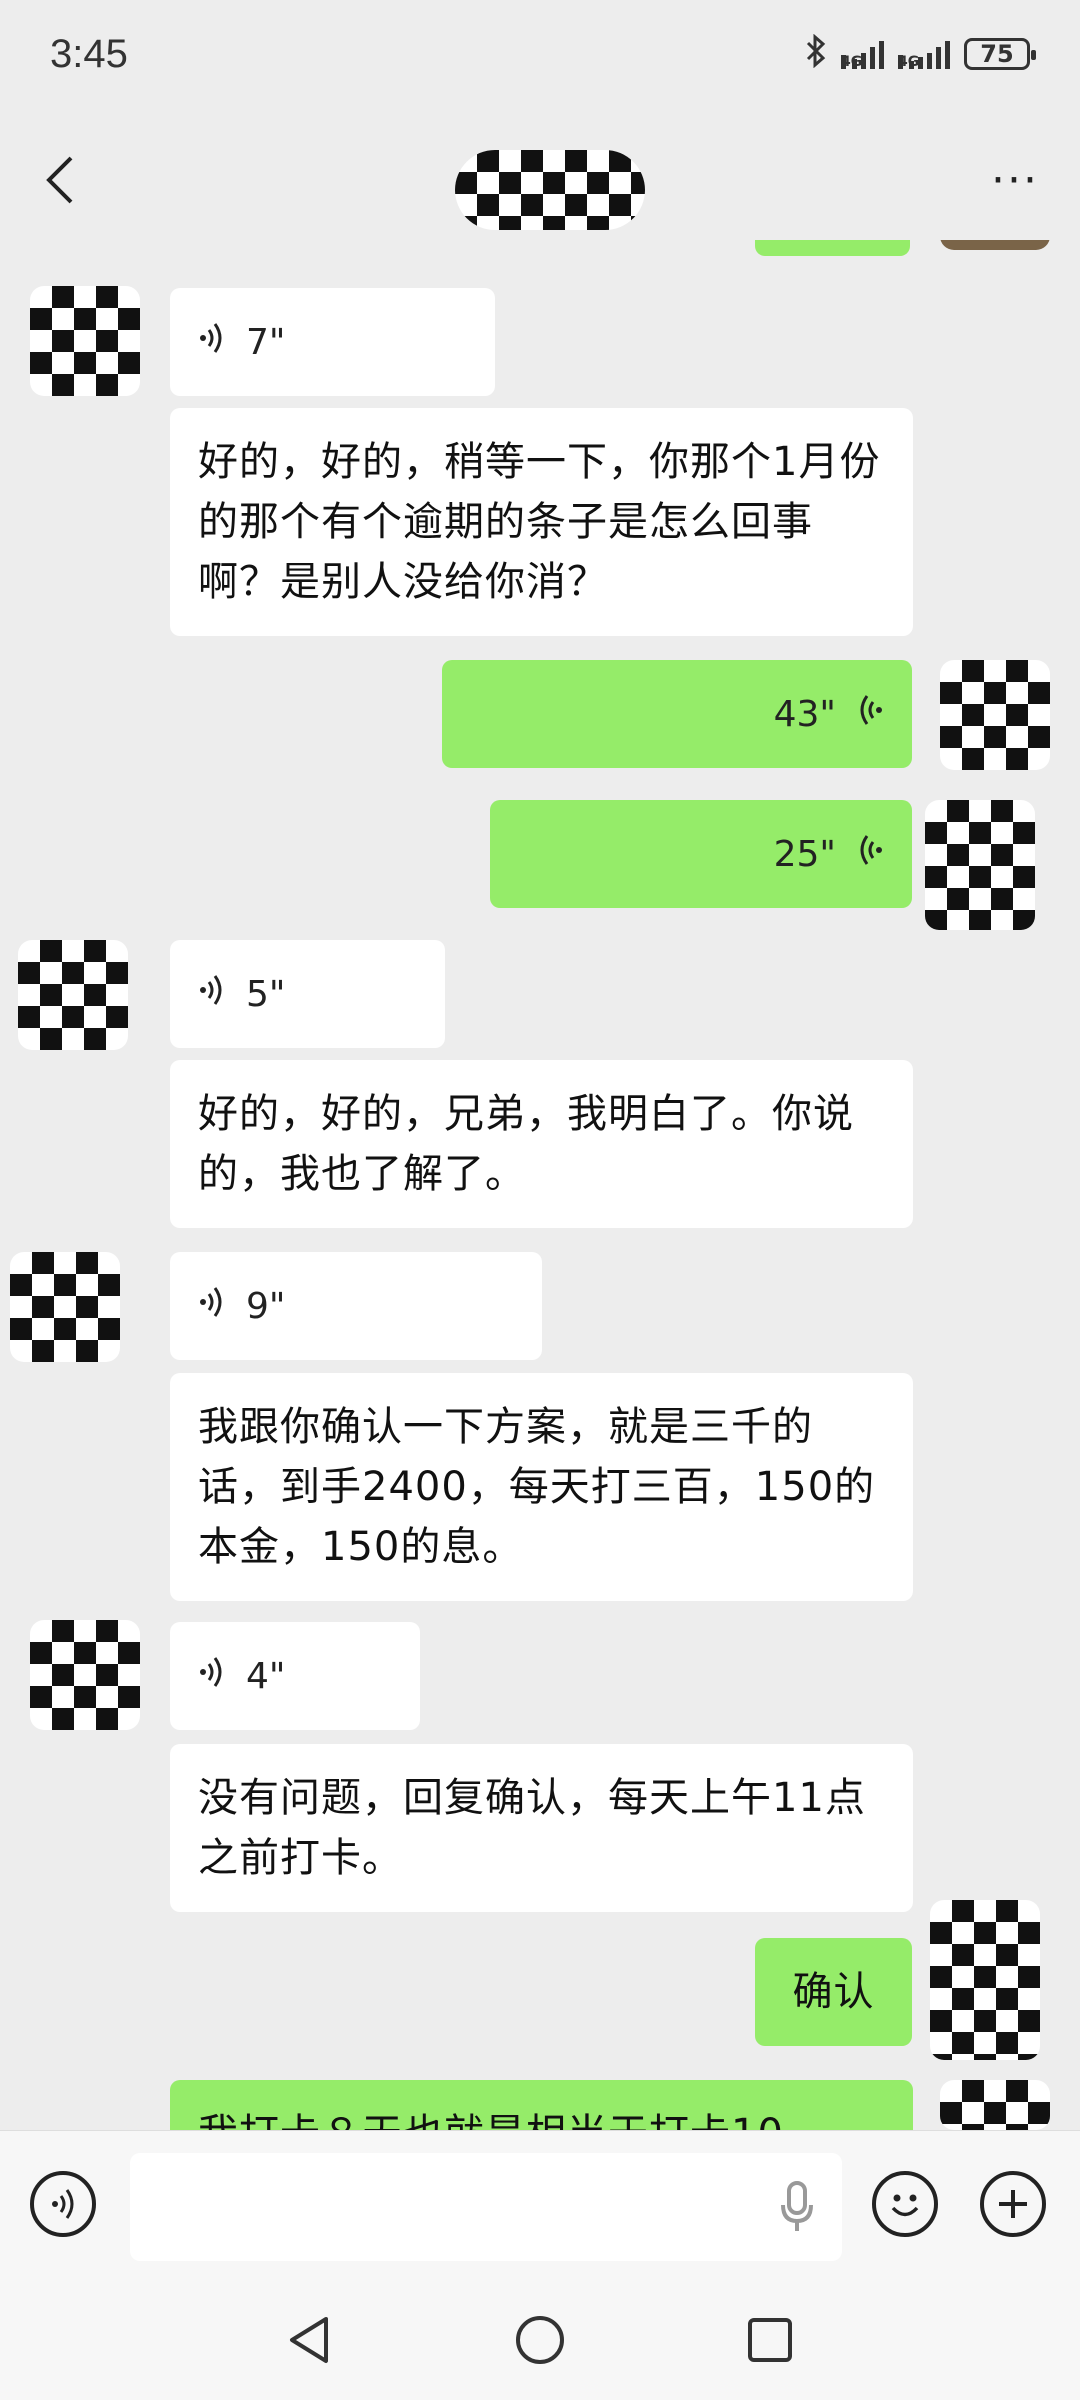  I want to click on emoji-button, so click(905, 2204).